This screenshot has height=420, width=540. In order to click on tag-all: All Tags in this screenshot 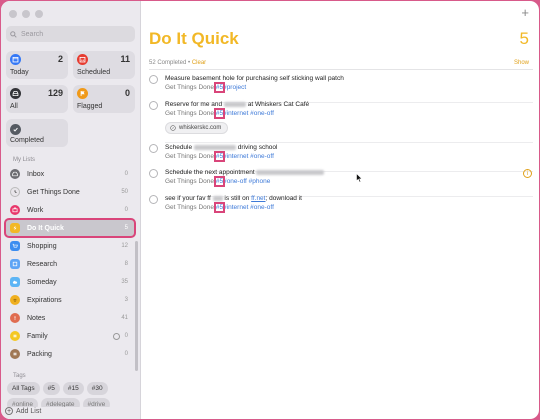, I will do `click(23, 388)`.